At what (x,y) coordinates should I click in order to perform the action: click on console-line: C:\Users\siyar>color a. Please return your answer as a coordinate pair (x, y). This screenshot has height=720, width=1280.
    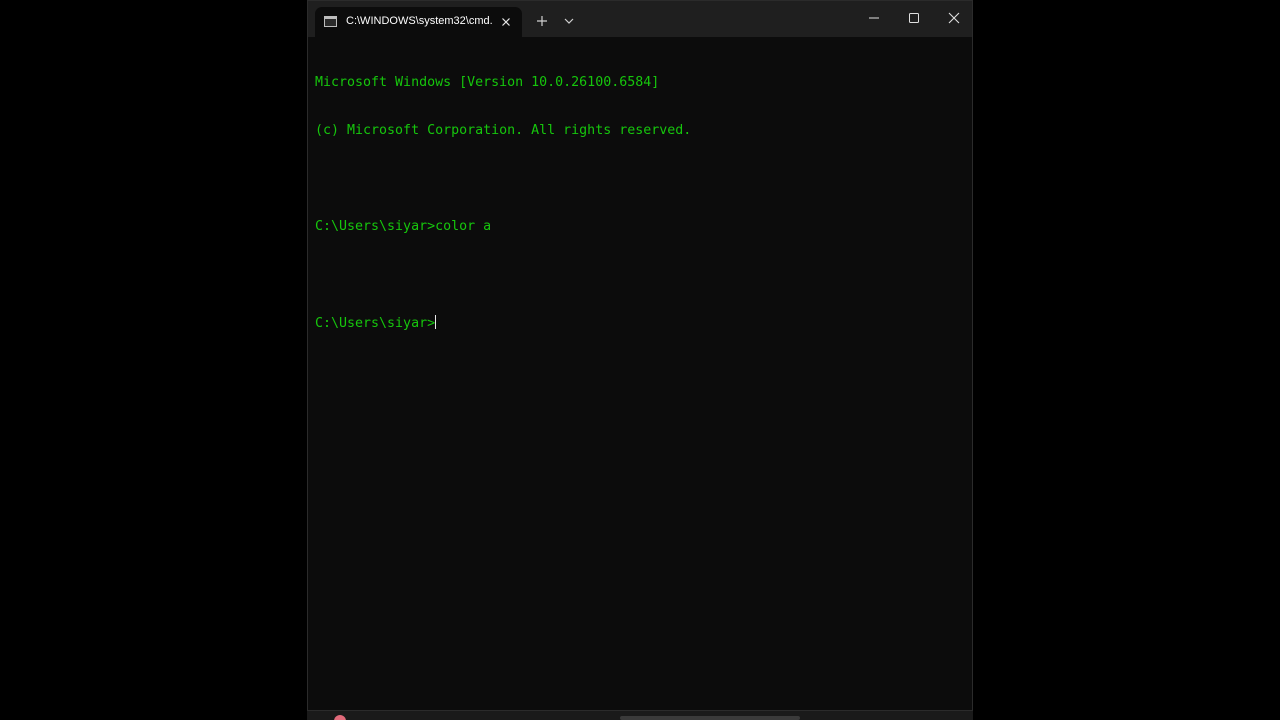
    Looking at the image, I should click on (403, 226).